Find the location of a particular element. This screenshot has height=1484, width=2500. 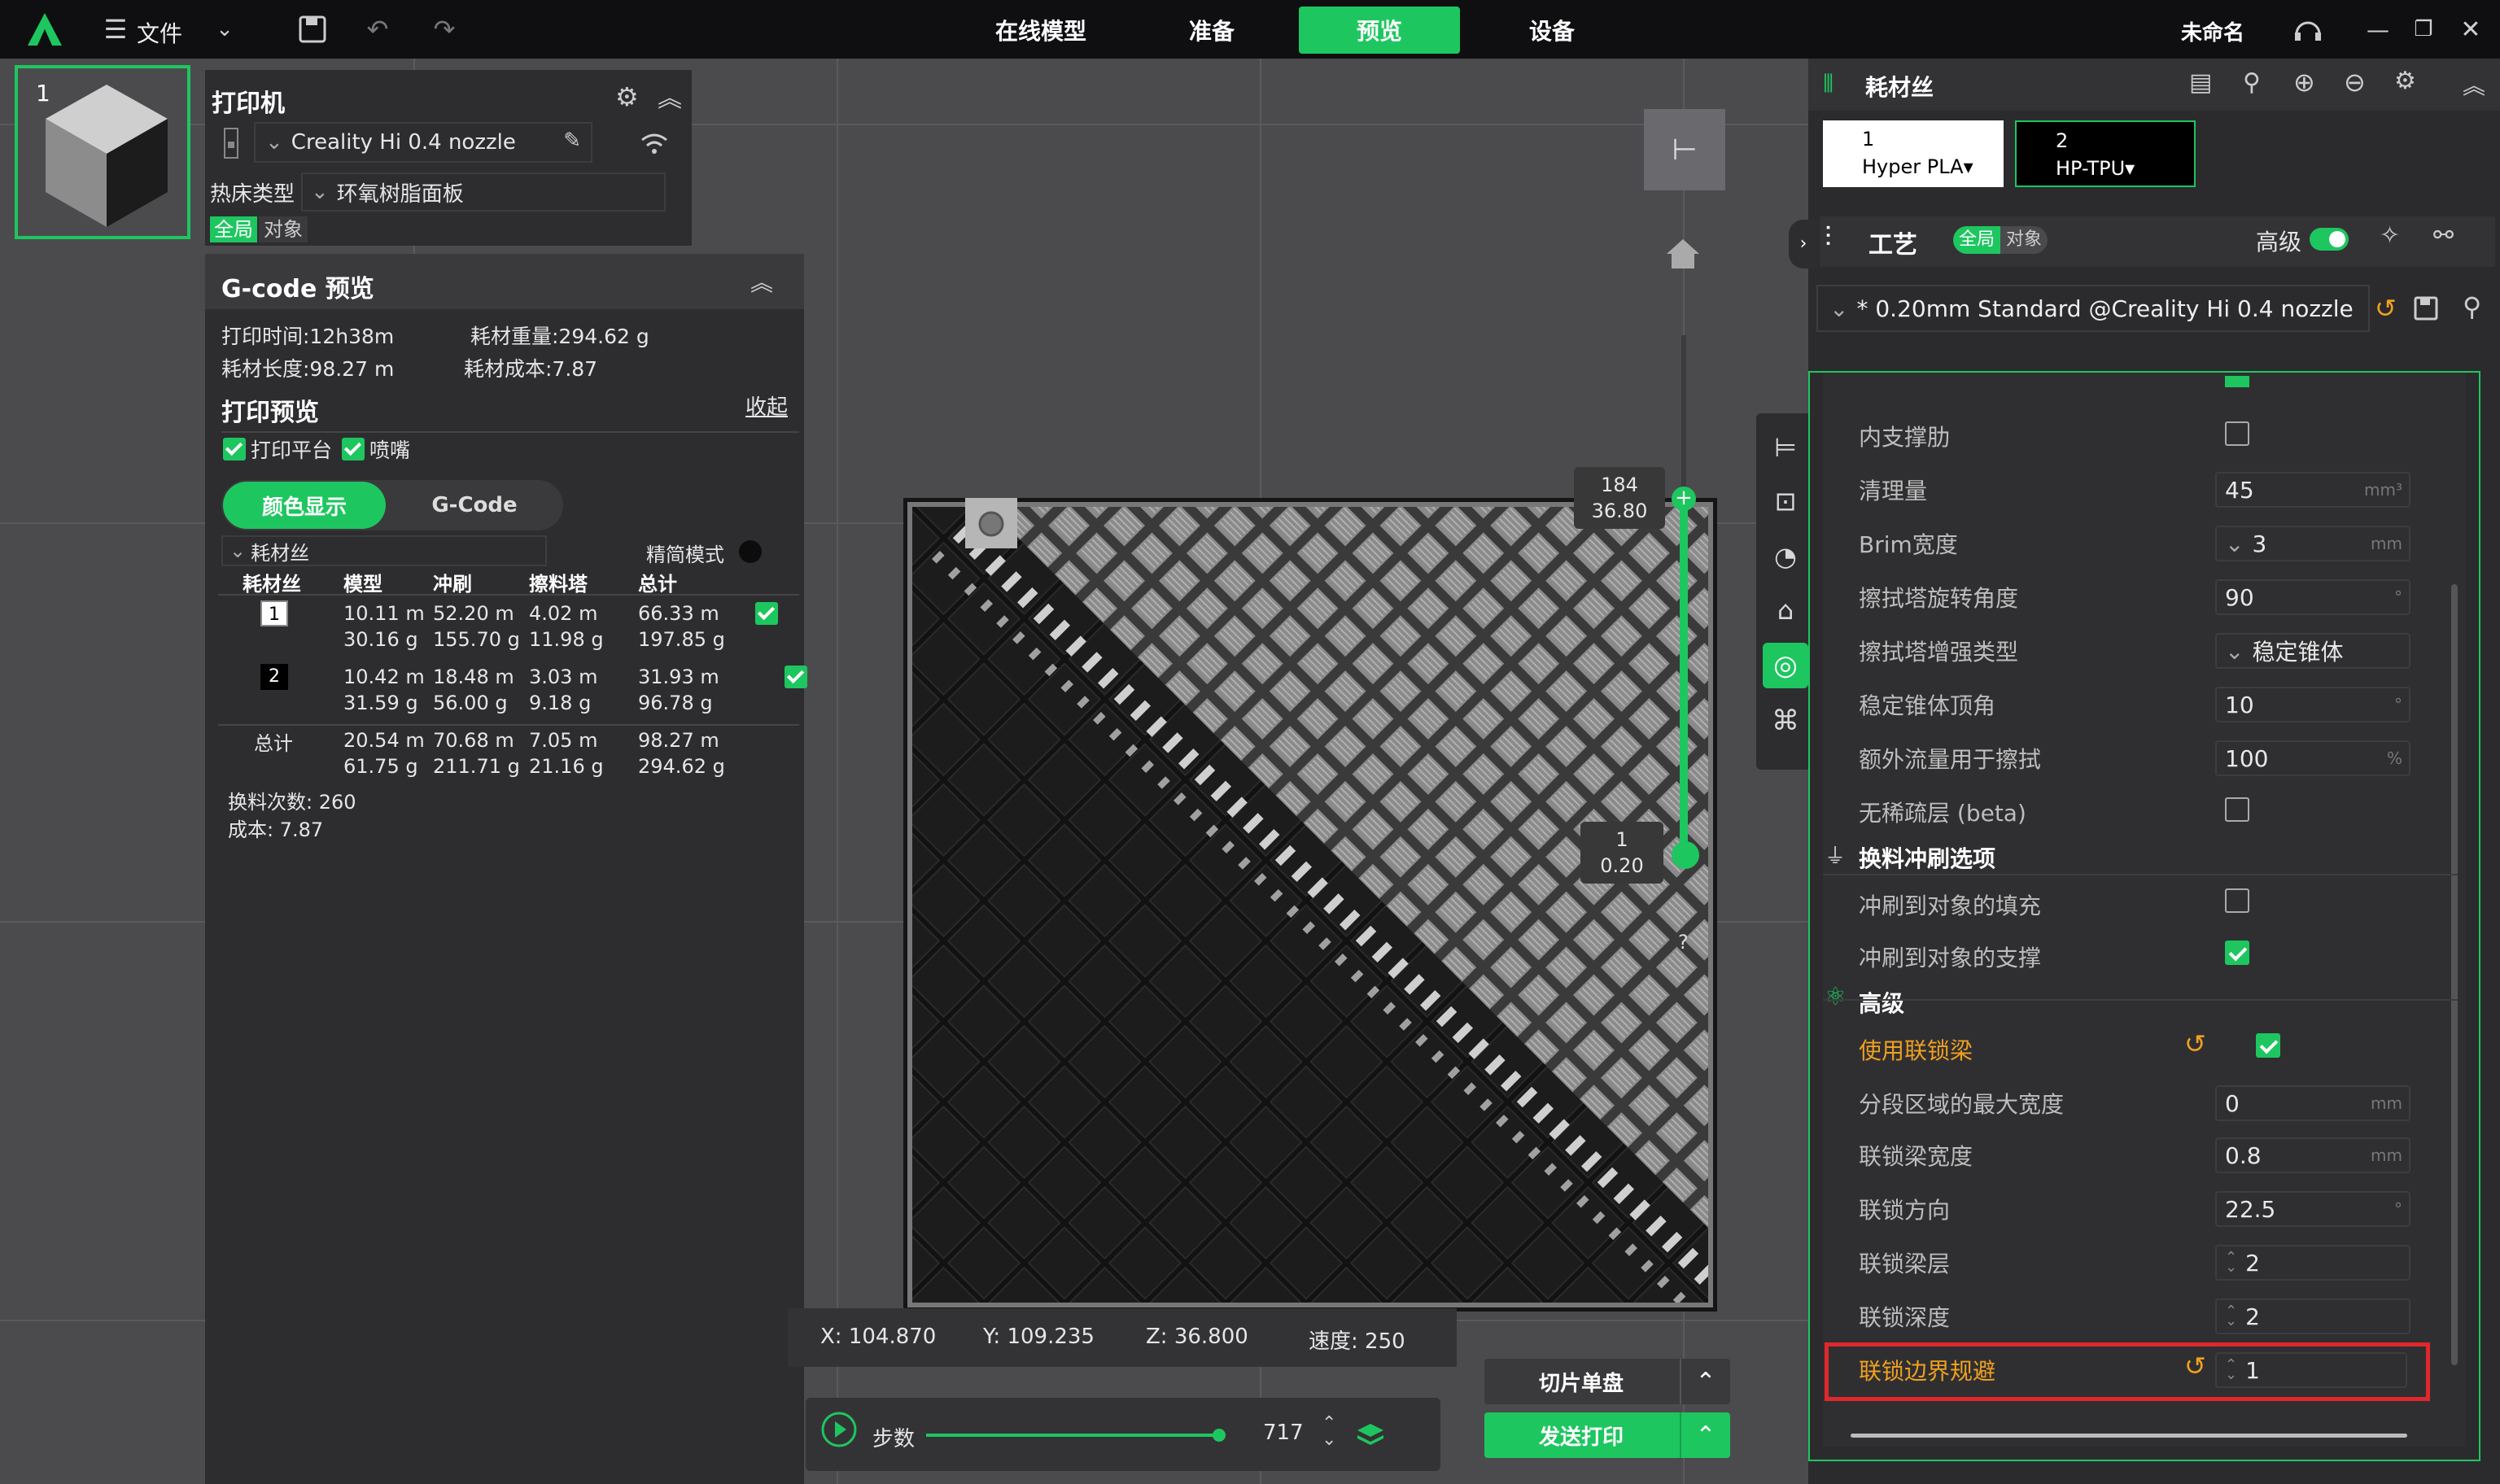

interlock-orientation-input: 22.5 ° is located at coordinates (2312, 1209).